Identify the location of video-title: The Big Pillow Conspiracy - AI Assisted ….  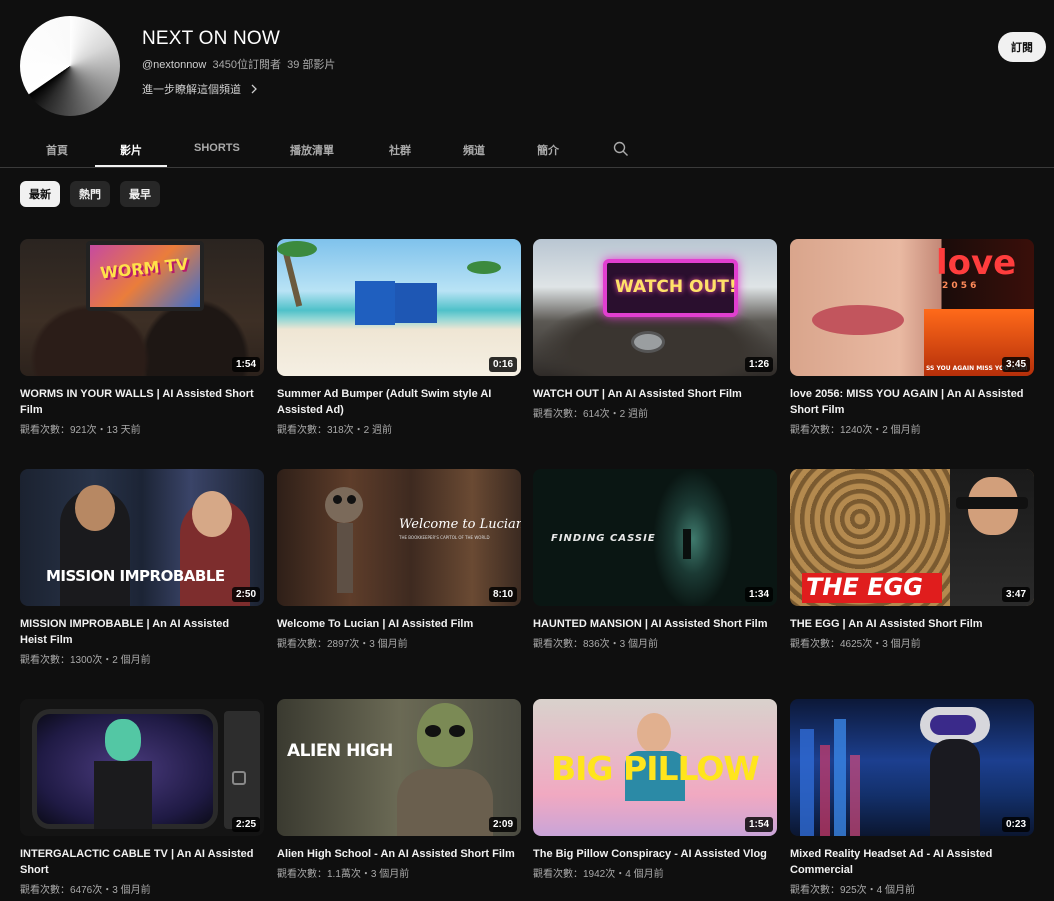
(655, 854).